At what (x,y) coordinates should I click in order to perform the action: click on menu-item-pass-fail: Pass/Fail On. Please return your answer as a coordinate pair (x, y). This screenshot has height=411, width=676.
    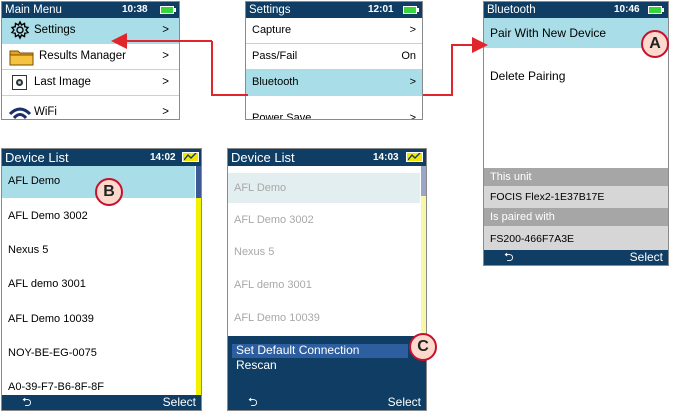
    Looking at the image, I should click on (334, 56).